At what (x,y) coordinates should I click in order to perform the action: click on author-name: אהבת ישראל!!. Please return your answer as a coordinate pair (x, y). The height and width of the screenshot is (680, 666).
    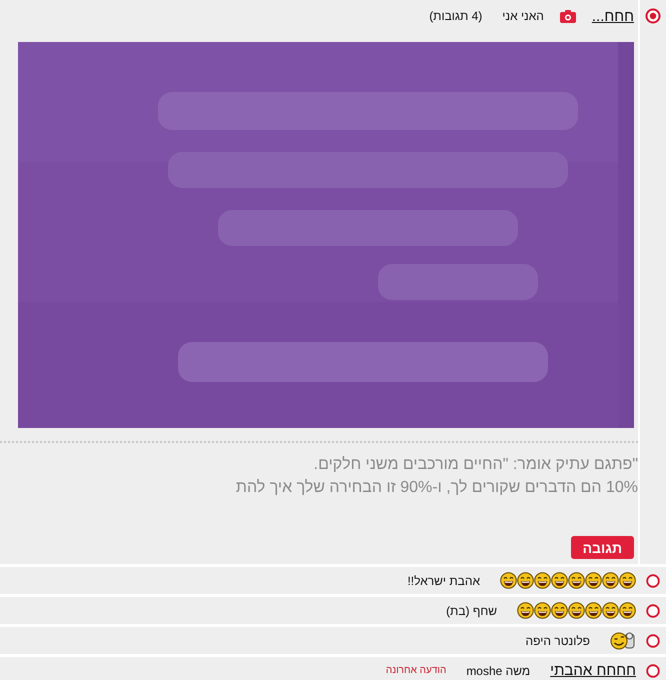
    Looking at the image, I should click on (443, 581).